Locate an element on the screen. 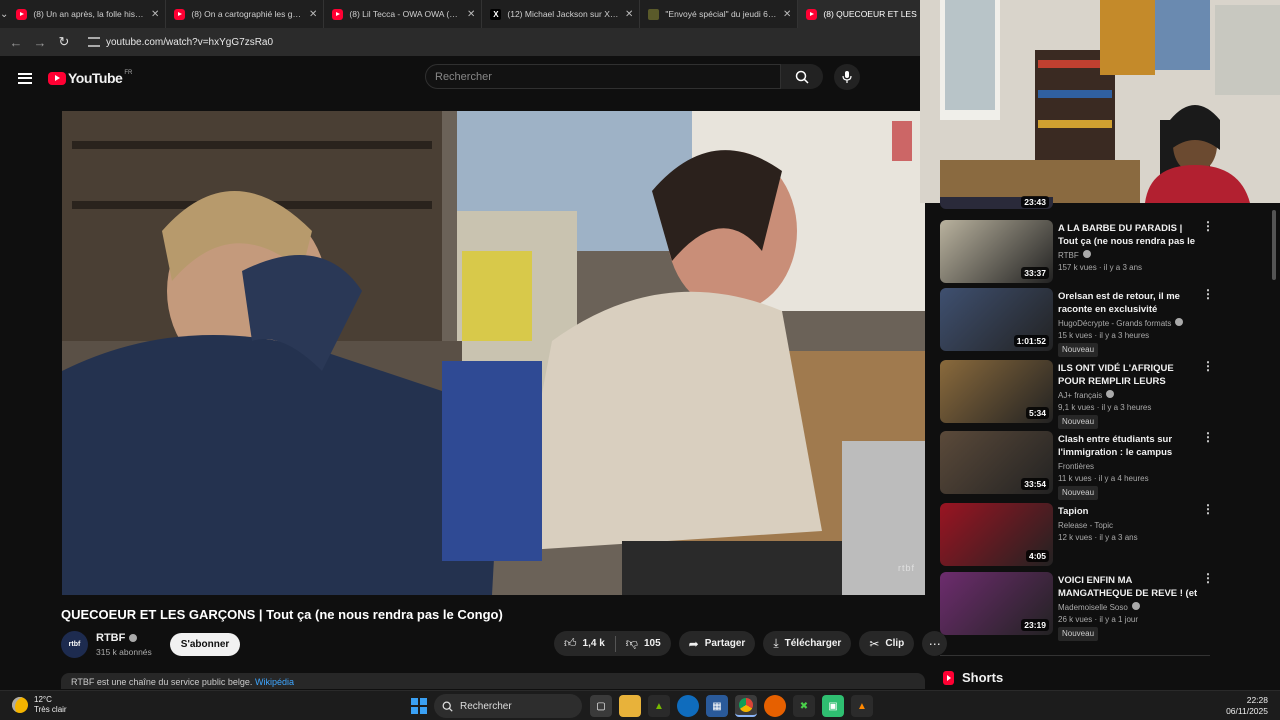 The width and height of the screenshot is (1280, 720). firefox-icon is located at coordinates (775, 706).